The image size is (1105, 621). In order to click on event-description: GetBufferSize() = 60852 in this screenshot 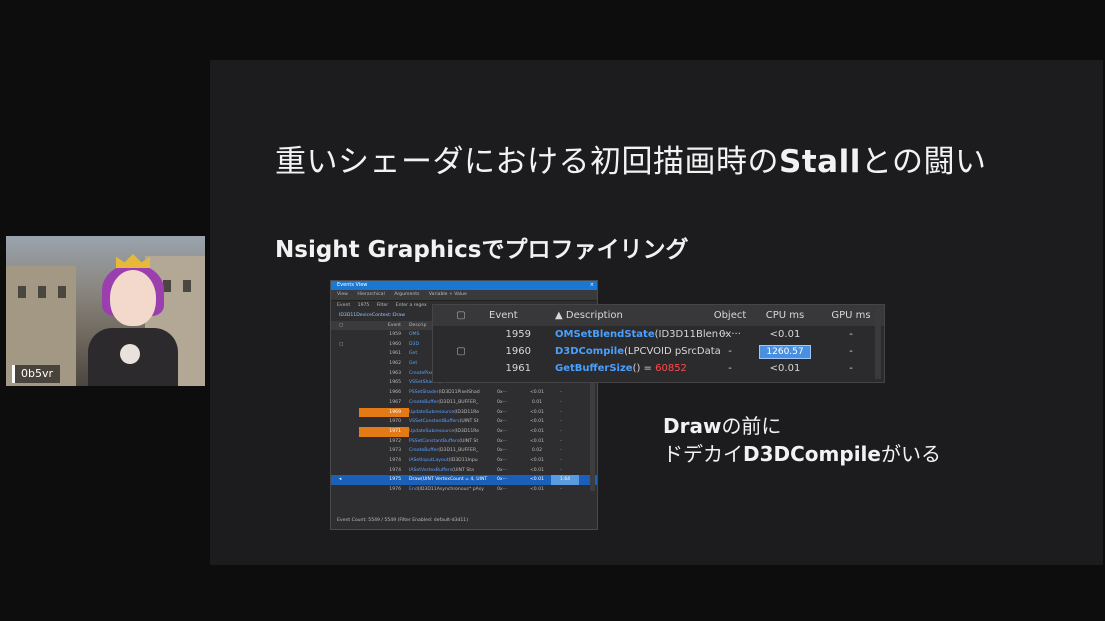, I will do `click(621, 368)`.